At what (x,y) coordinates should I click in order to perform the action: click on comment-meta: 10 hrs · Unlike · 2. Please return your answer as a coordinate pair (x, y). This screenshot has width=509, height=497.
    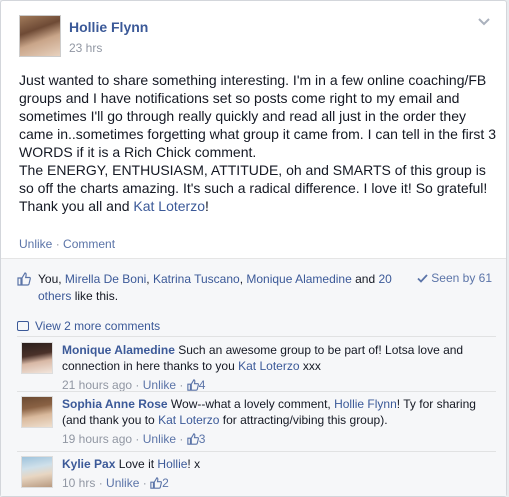
    Looking at the image, I should click on (115, 483).